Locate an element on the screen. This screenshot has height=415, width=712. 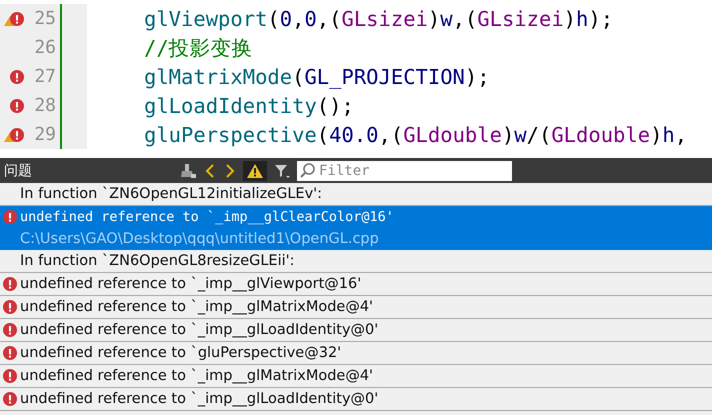
issue-row: undefined reference to `gluPerspective@32' is located at coordinates (356, 353).